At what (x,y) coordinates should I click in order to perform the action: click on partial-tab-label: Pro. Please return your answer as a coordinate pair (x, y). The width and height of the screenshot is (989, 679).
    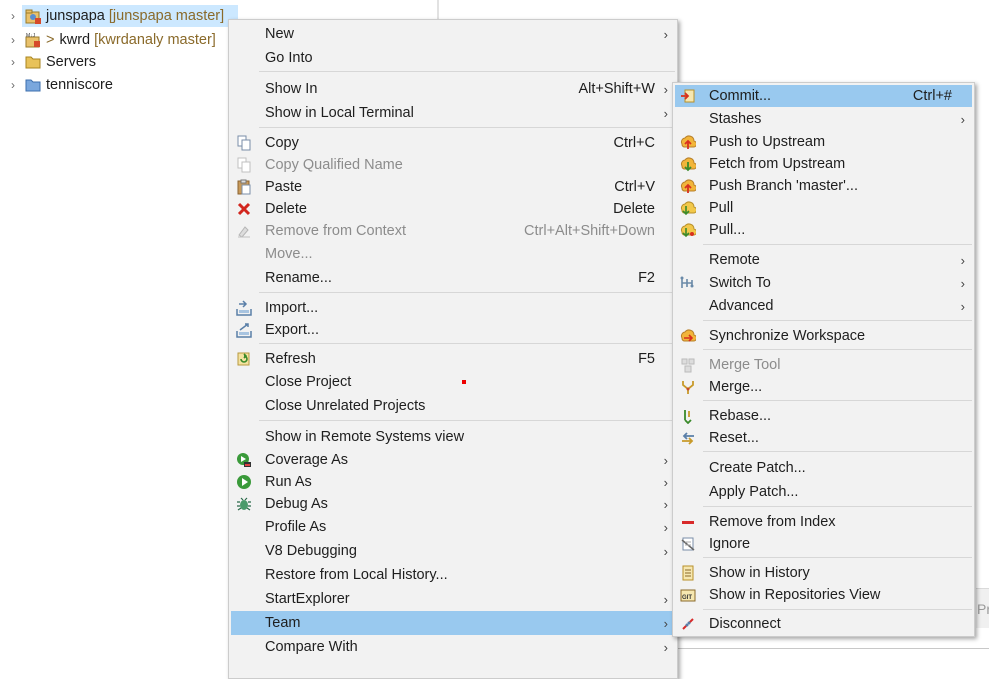
    Looking at the image, I should click on (983, 609).